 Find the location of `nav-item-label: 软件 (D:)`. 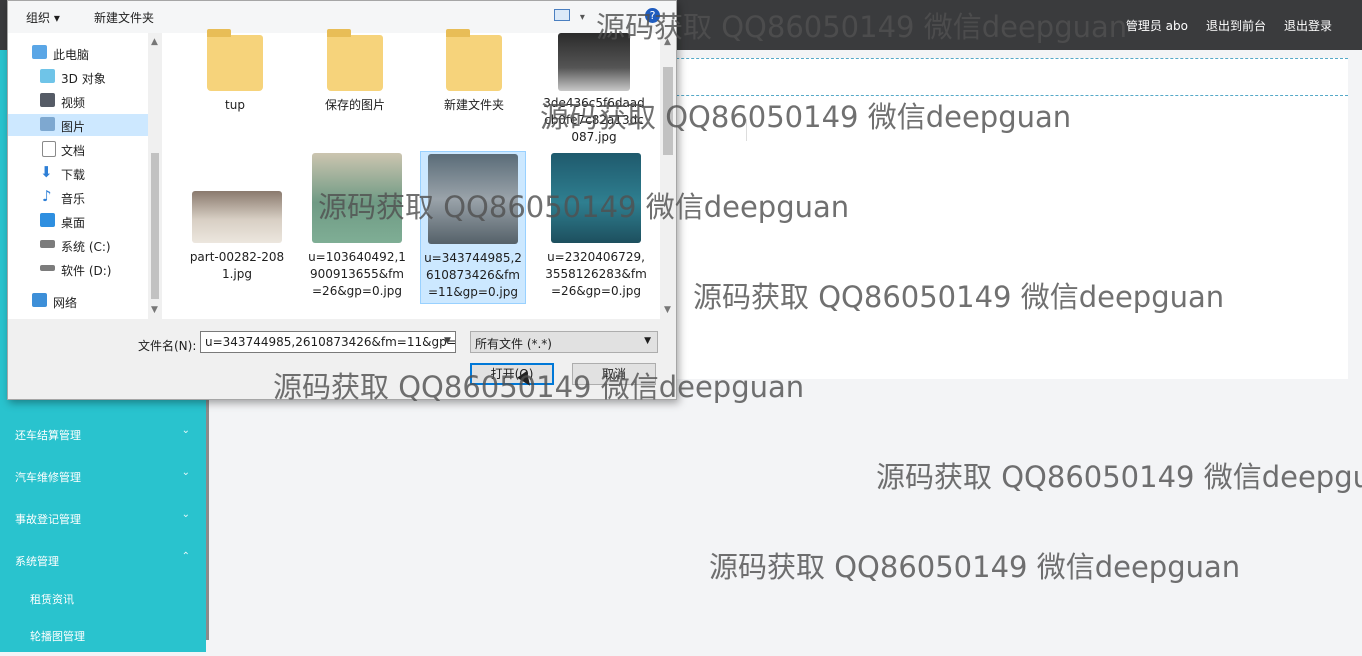

nav-item-label: 软件 (D:) is located at coordinates (86, 271).